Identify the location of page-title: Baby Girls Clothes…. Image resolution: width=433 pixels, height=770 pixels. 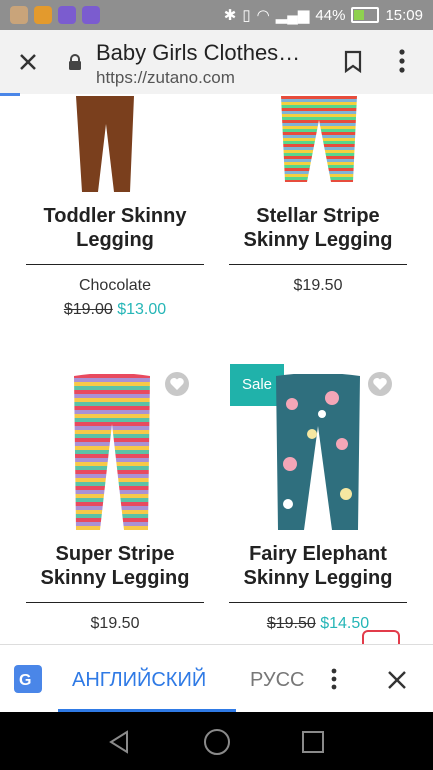
(198, 52).